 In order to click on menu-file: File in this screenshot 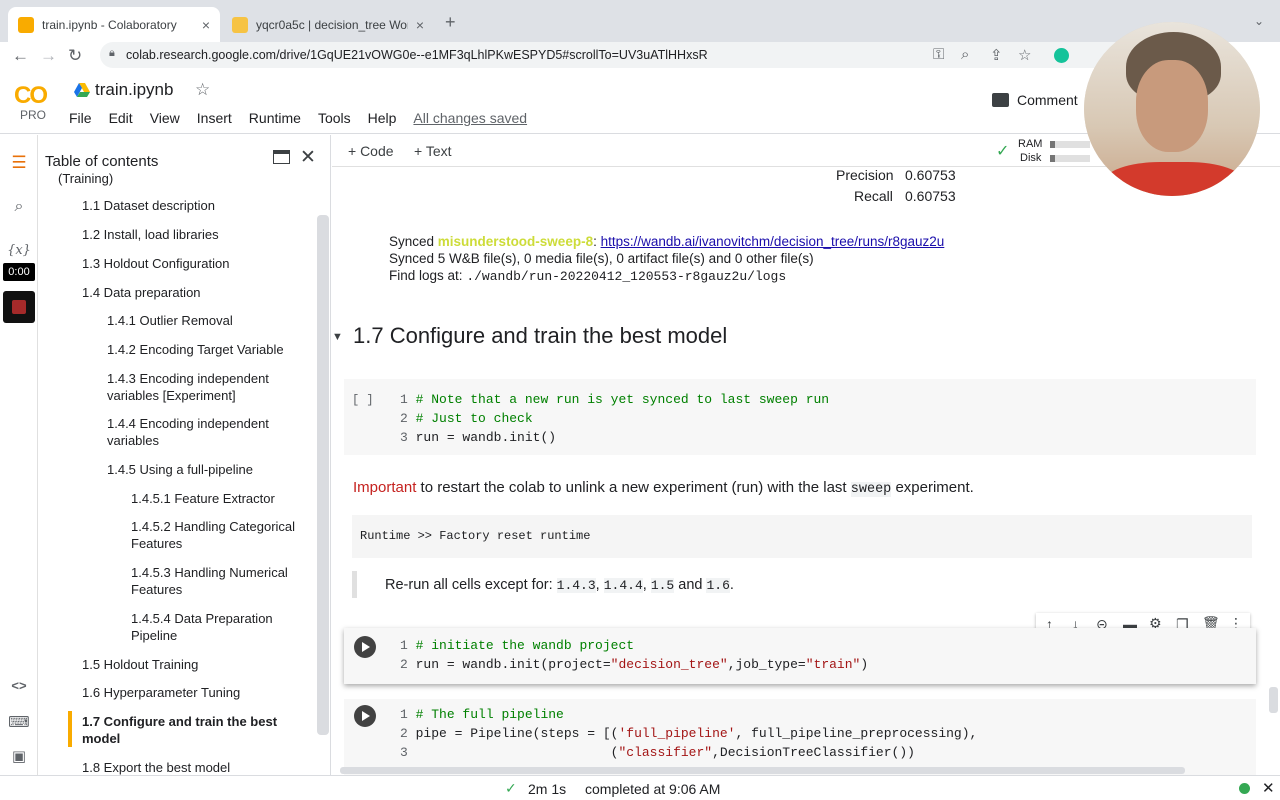, I will do `click(80, 118)`.